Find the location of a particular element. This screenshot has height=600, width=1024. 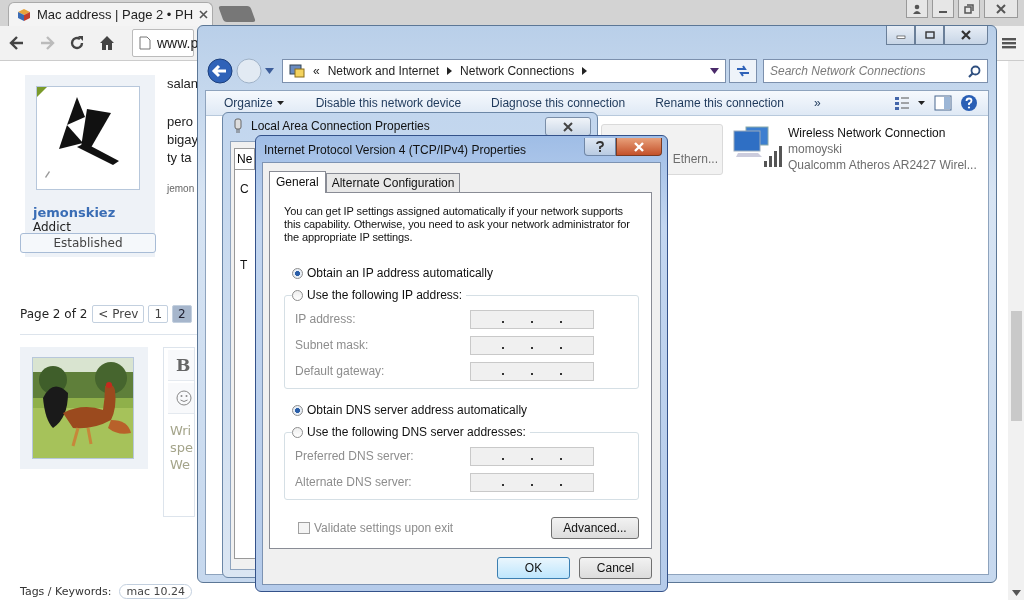

reload-icon is located at coordinates (77, 43).